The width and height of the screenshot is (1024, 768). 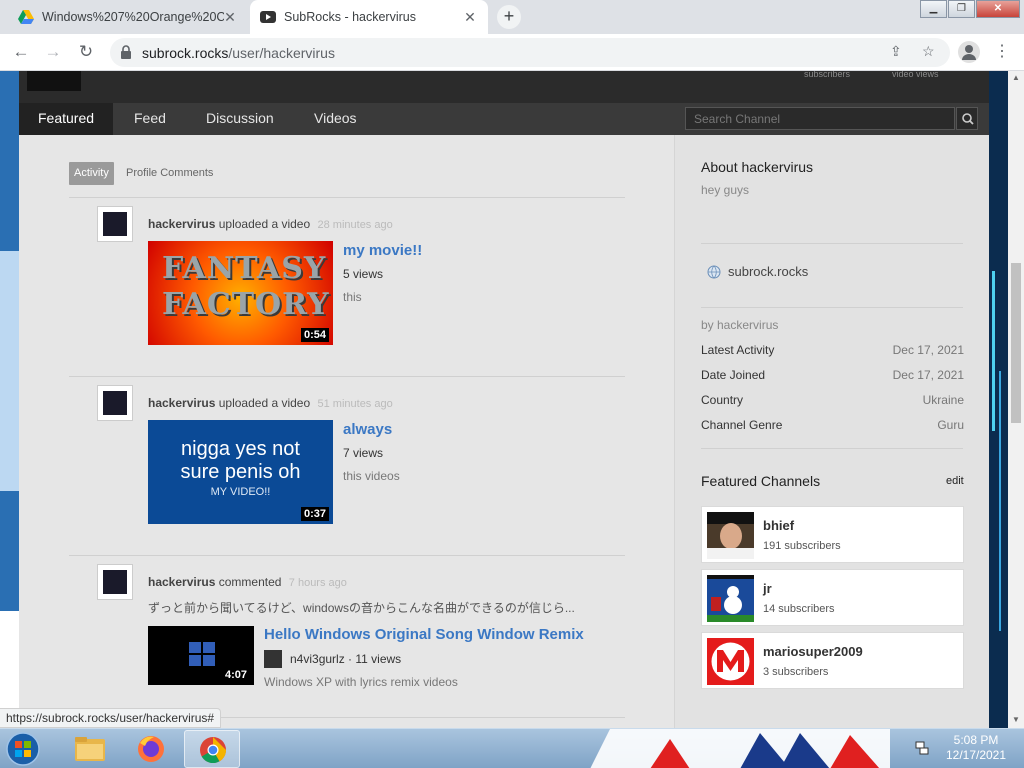 What do you see at coordinates (317, 659) in the screenshot?
I see `video-author: n4vi3gurlz` at bounding box center [317, 659].